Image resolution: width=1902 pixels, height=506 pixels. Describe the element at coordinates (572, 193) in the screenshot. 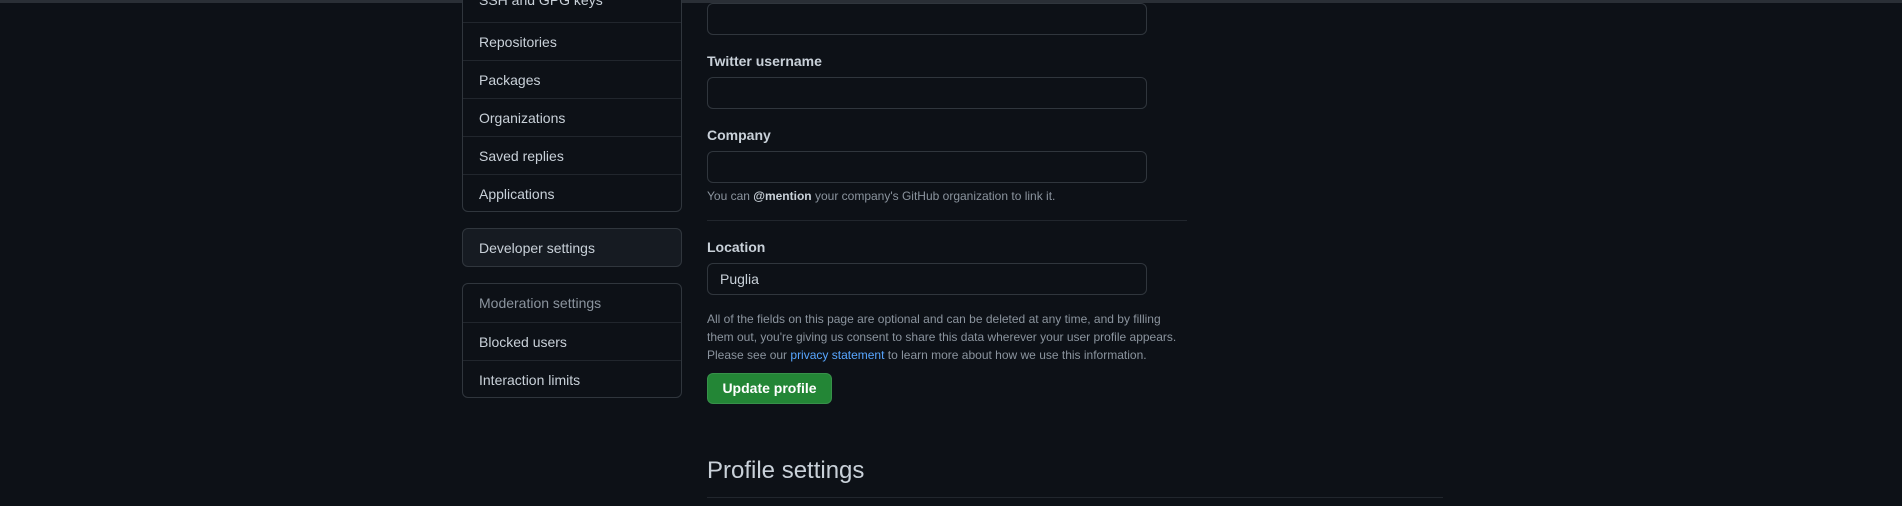

I see `sidebar-item-applications: Applications` at that location.